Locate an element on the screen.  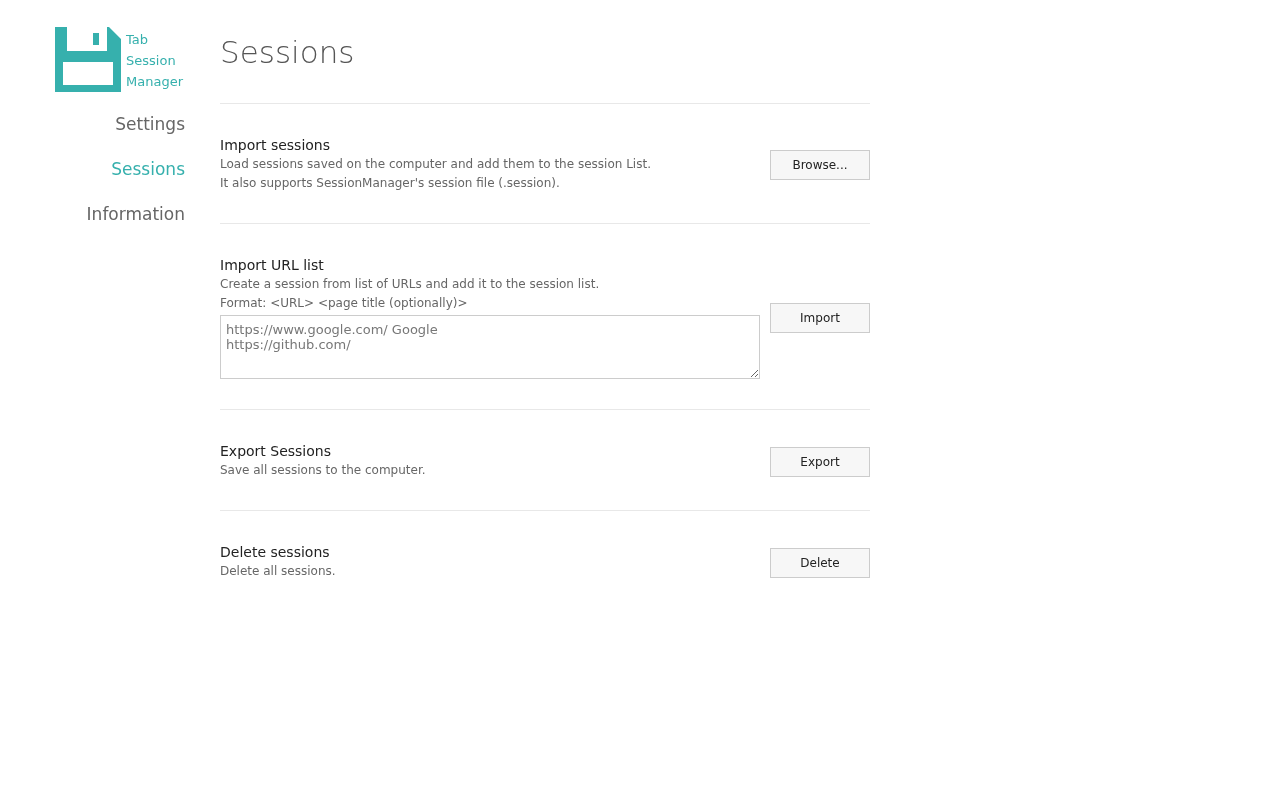
app-name: Tab is located at coordinates (138, 40).